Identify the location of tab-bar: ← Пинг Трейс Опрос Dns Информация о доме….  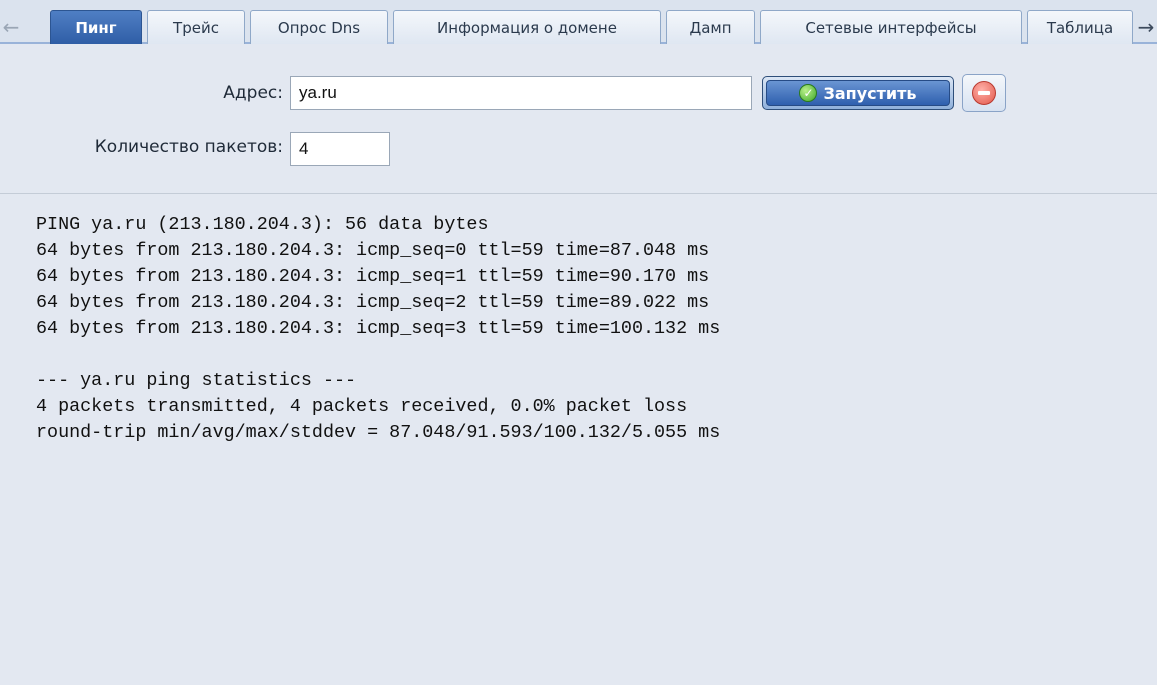
(578, 22).